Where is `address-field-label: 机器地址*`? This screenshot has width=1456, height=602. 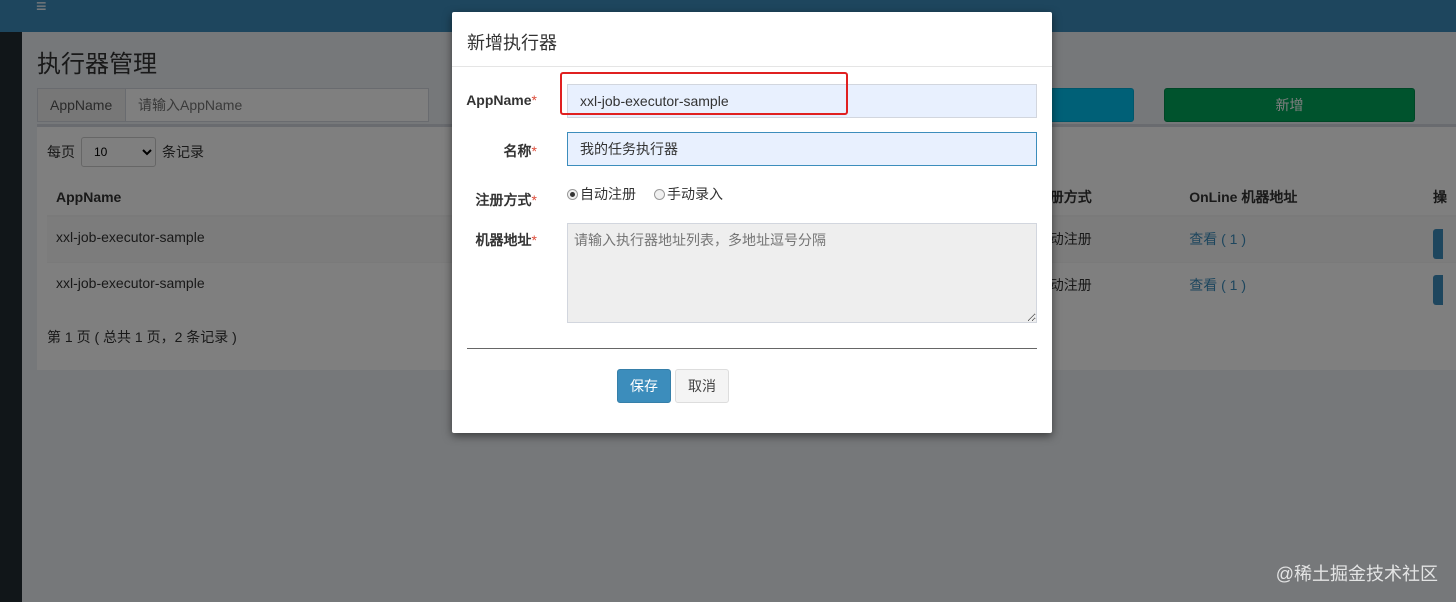 address-field-label: 机器地址* is located at coordinates (506, 240).